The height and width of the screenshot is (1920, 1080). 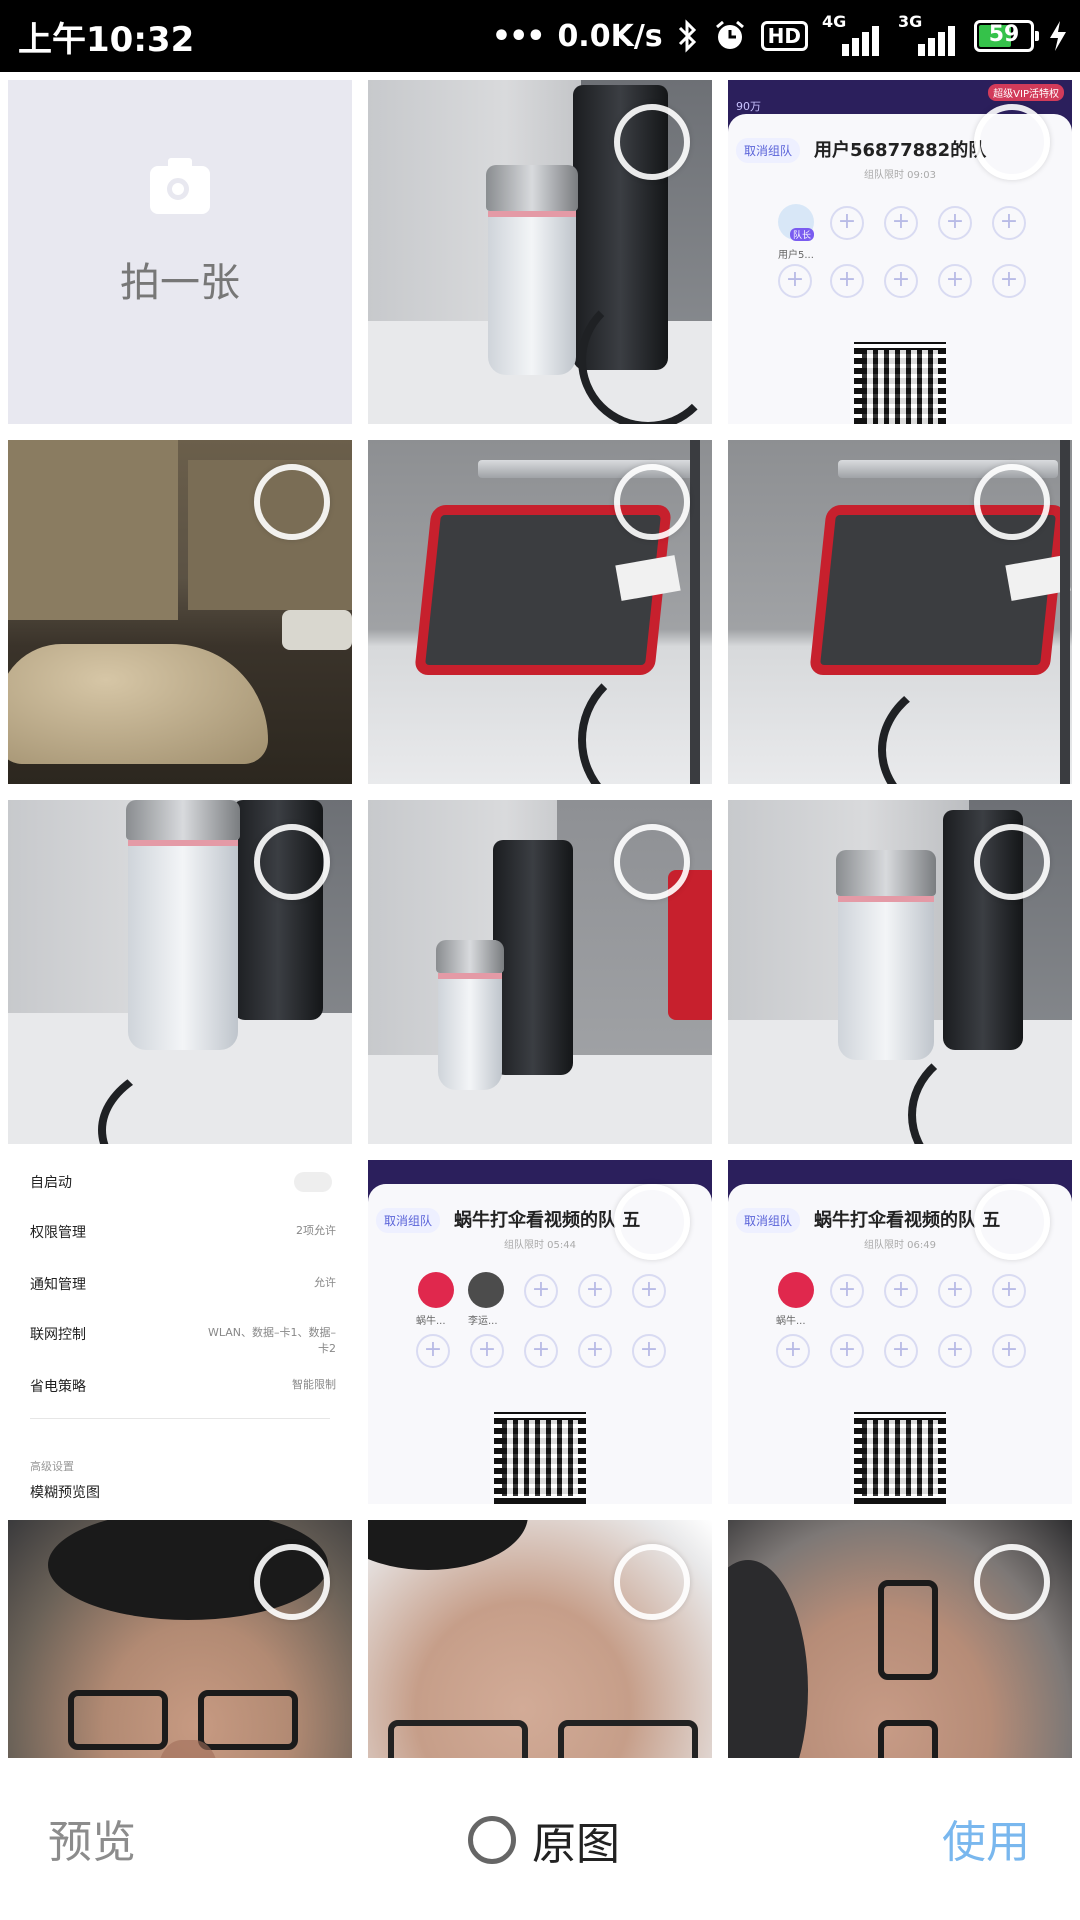 I want to click on preview-button: 预览, so click(x=92, y=1838).